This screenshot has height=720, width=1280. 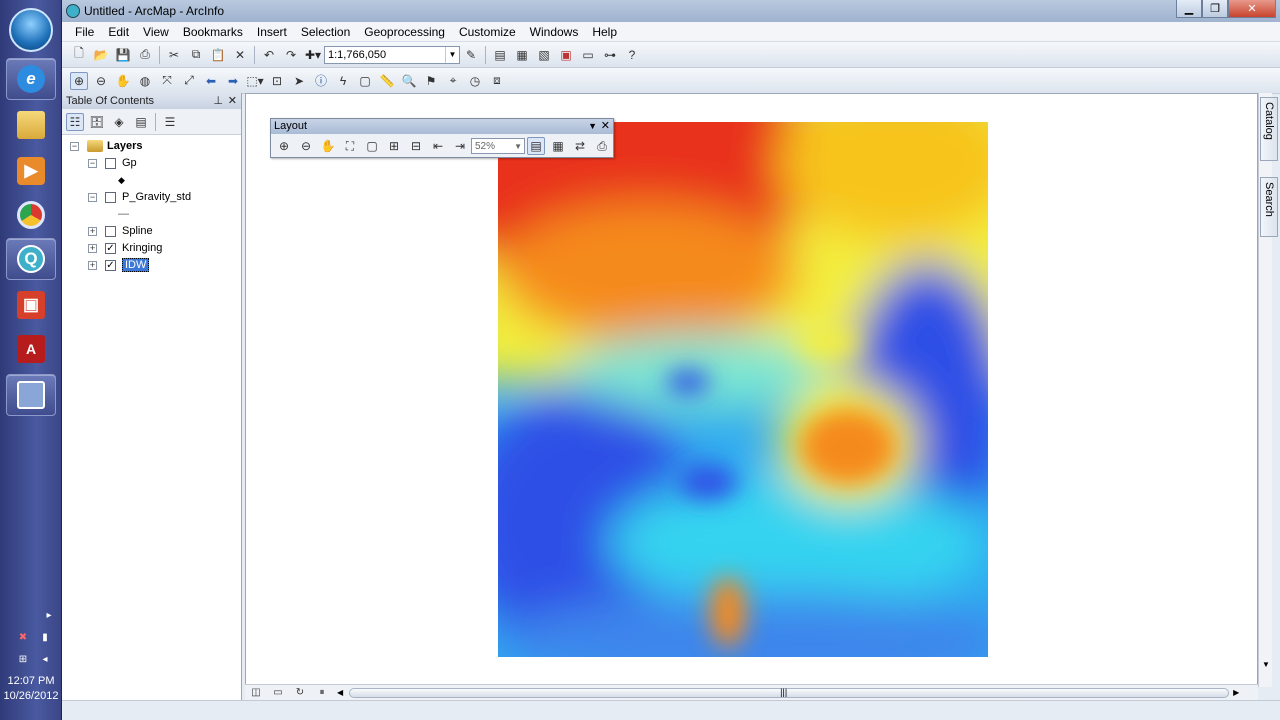 What do you see at coordinates (306, 146) in the screenshot?
I see `layout-zoom-out-icon: ⊖` at bounding box center [306, 146].